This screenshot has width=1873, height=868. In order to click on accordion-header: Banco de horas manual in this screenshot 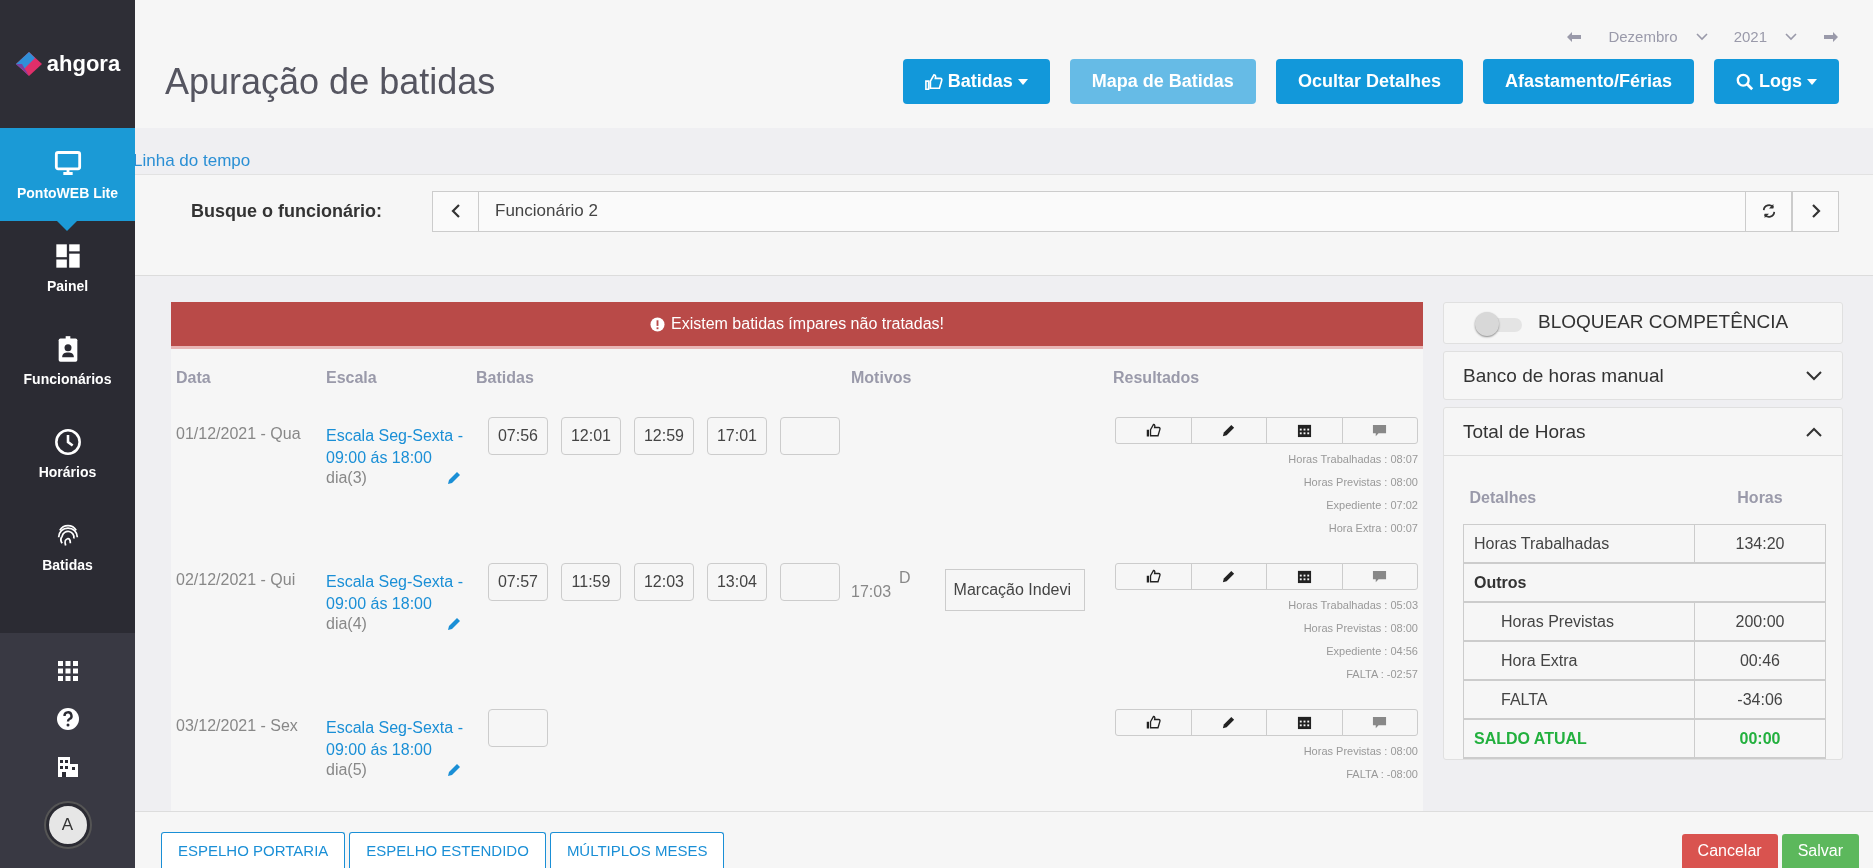, I will do `click(1643, 375)`.